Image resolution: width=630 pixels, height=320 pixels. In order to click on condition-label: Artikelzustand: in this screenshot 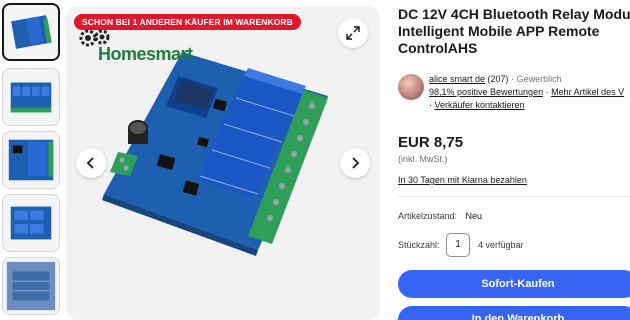, I will do `click(428, 216)`.